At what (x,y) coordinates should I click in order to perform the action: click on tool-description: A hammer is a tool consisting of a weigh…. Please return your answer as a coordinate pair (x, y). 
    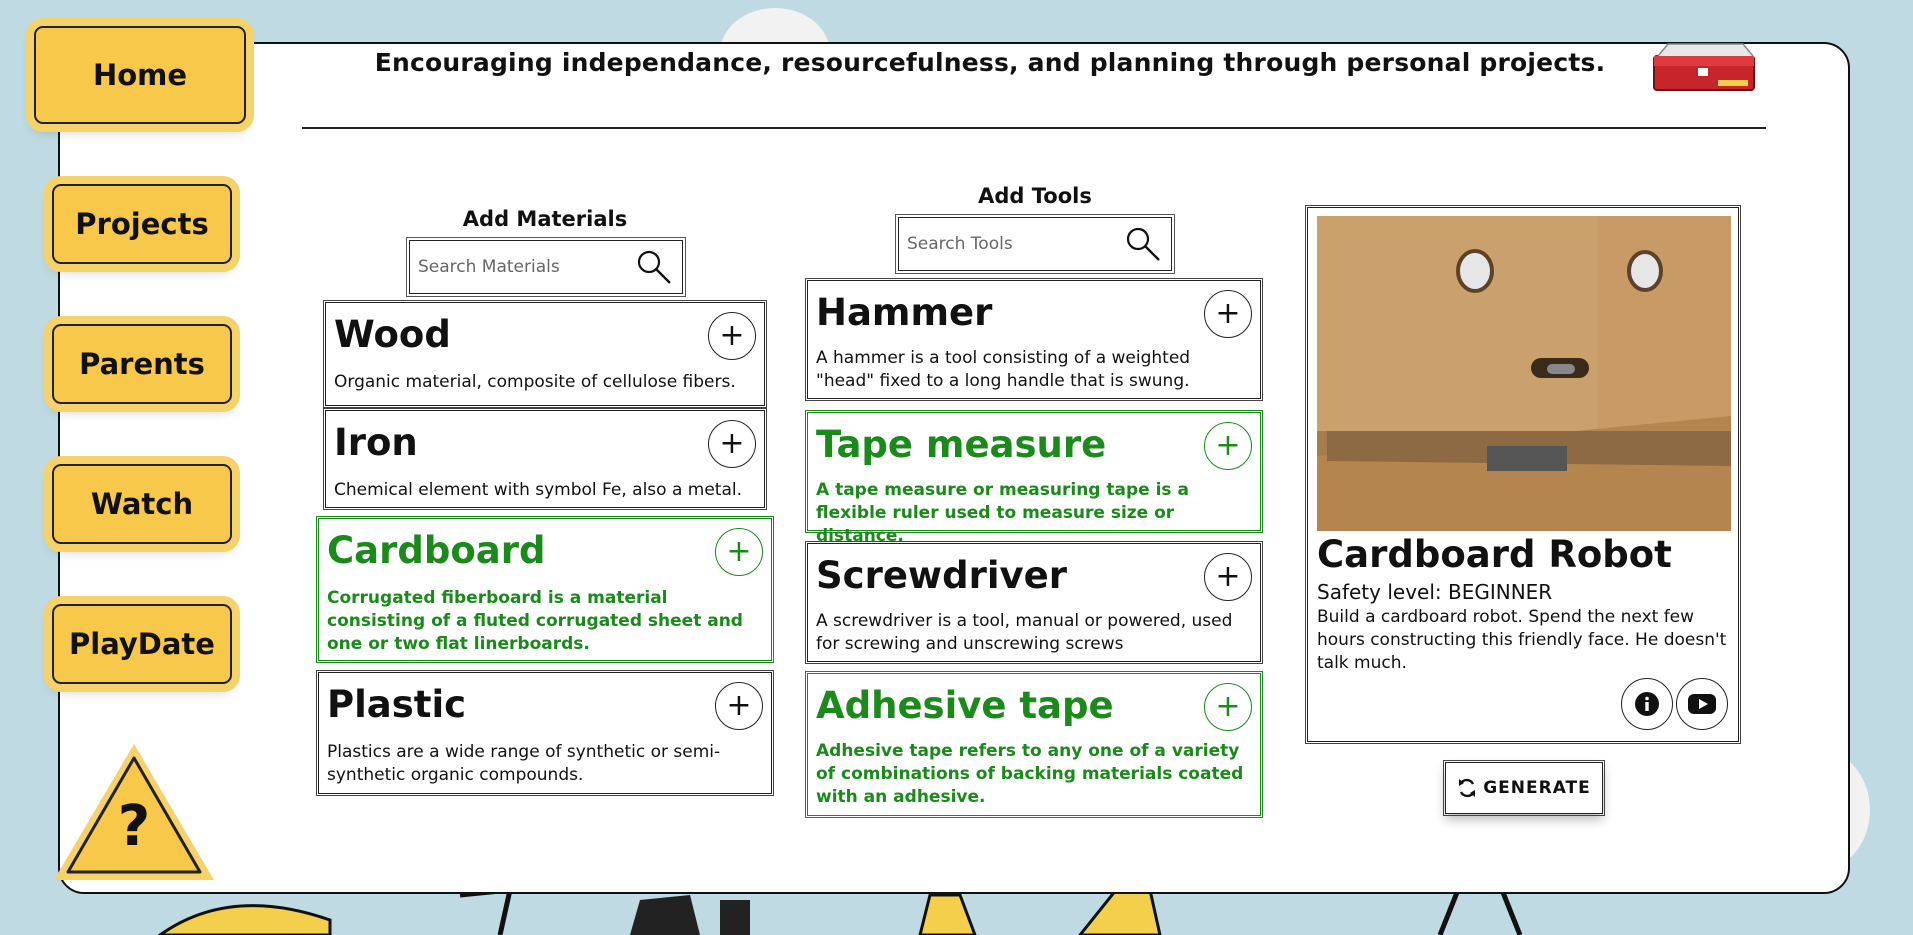
    Looking at the image, I should click on (1003, 369).